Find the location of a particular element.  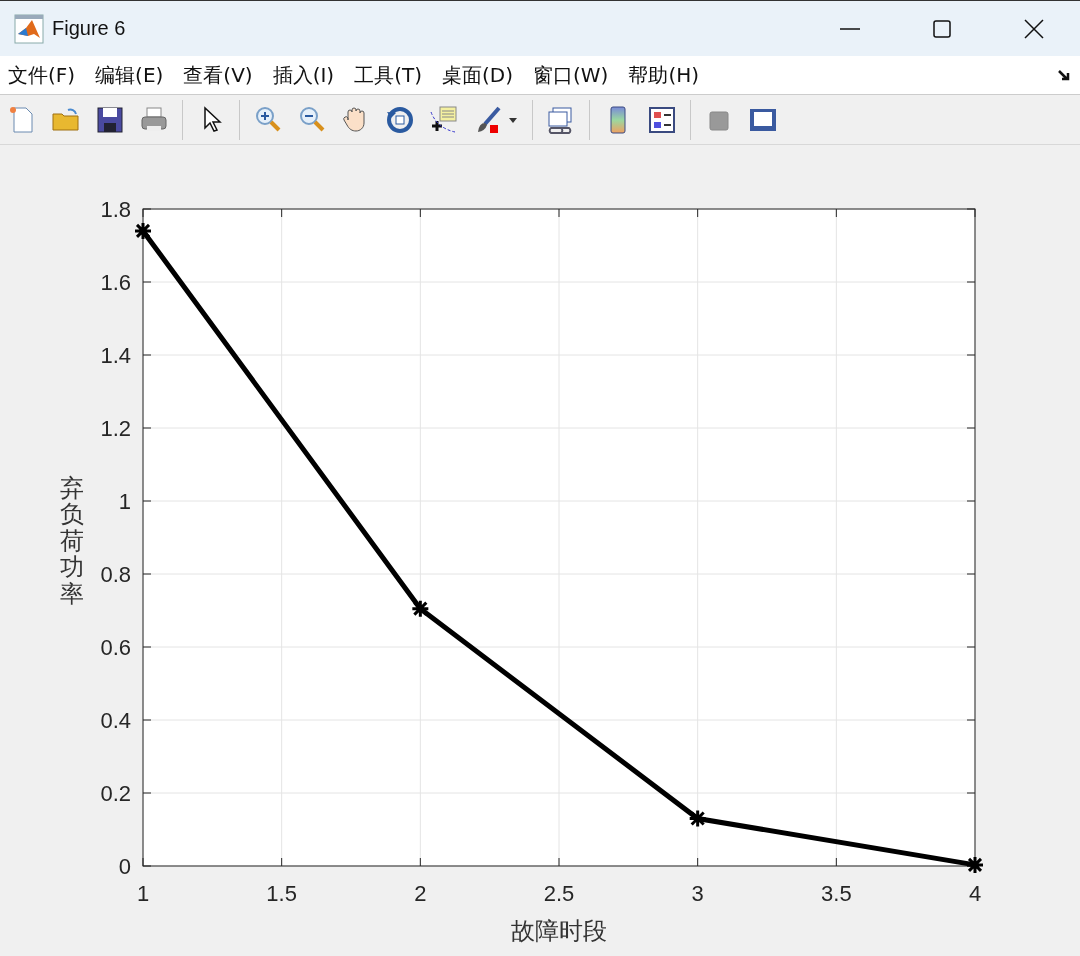

data-cursor-icon is located at coordinates (444, 119).